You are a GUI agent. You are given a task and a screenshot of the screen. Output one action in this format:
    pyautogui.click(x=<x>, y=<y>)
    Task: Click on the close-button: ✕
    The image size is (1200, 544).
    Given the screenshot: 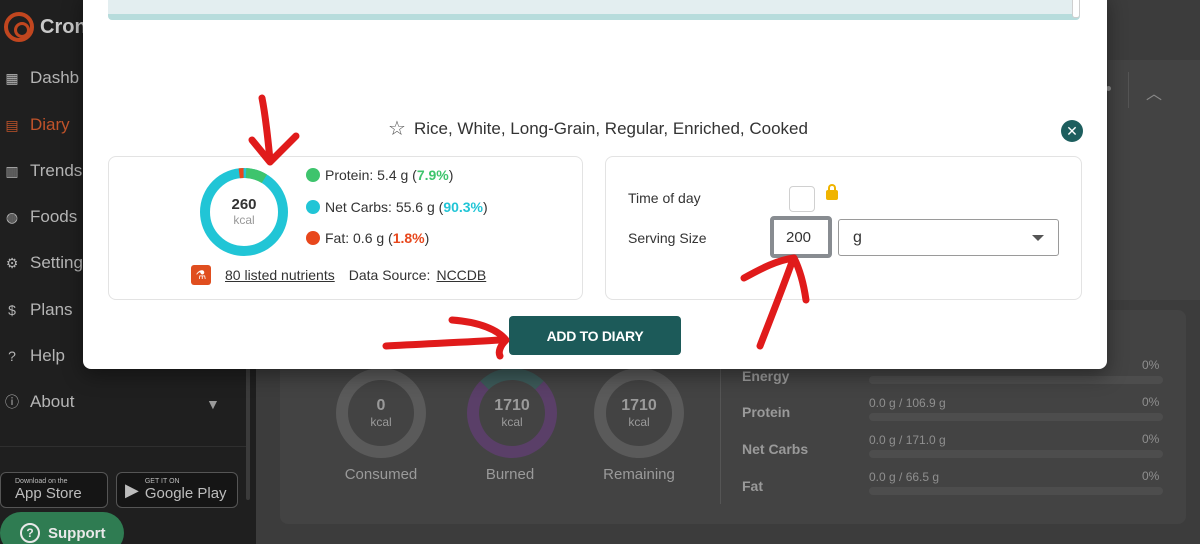 What is the action you would take?
    pyautogui.click(x=1072, y=131)
    